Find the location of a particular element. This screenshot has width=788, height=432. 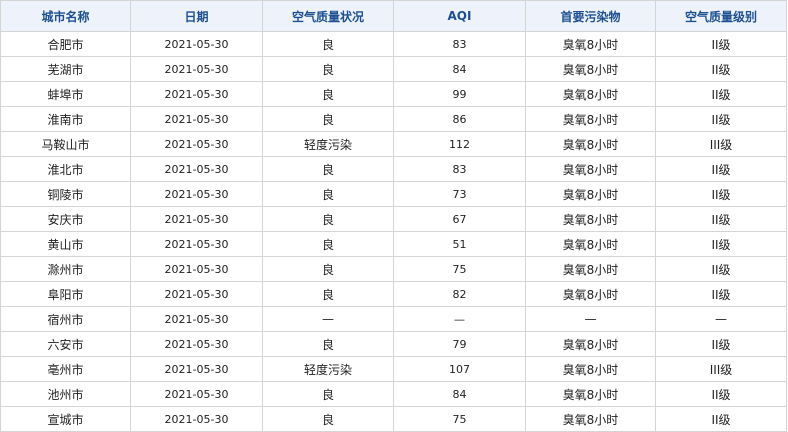

table-row: 马鞍山市 2021-05-30 轻度污染 112 臭氧8小时 III级 is located at coordinates (393, 144).